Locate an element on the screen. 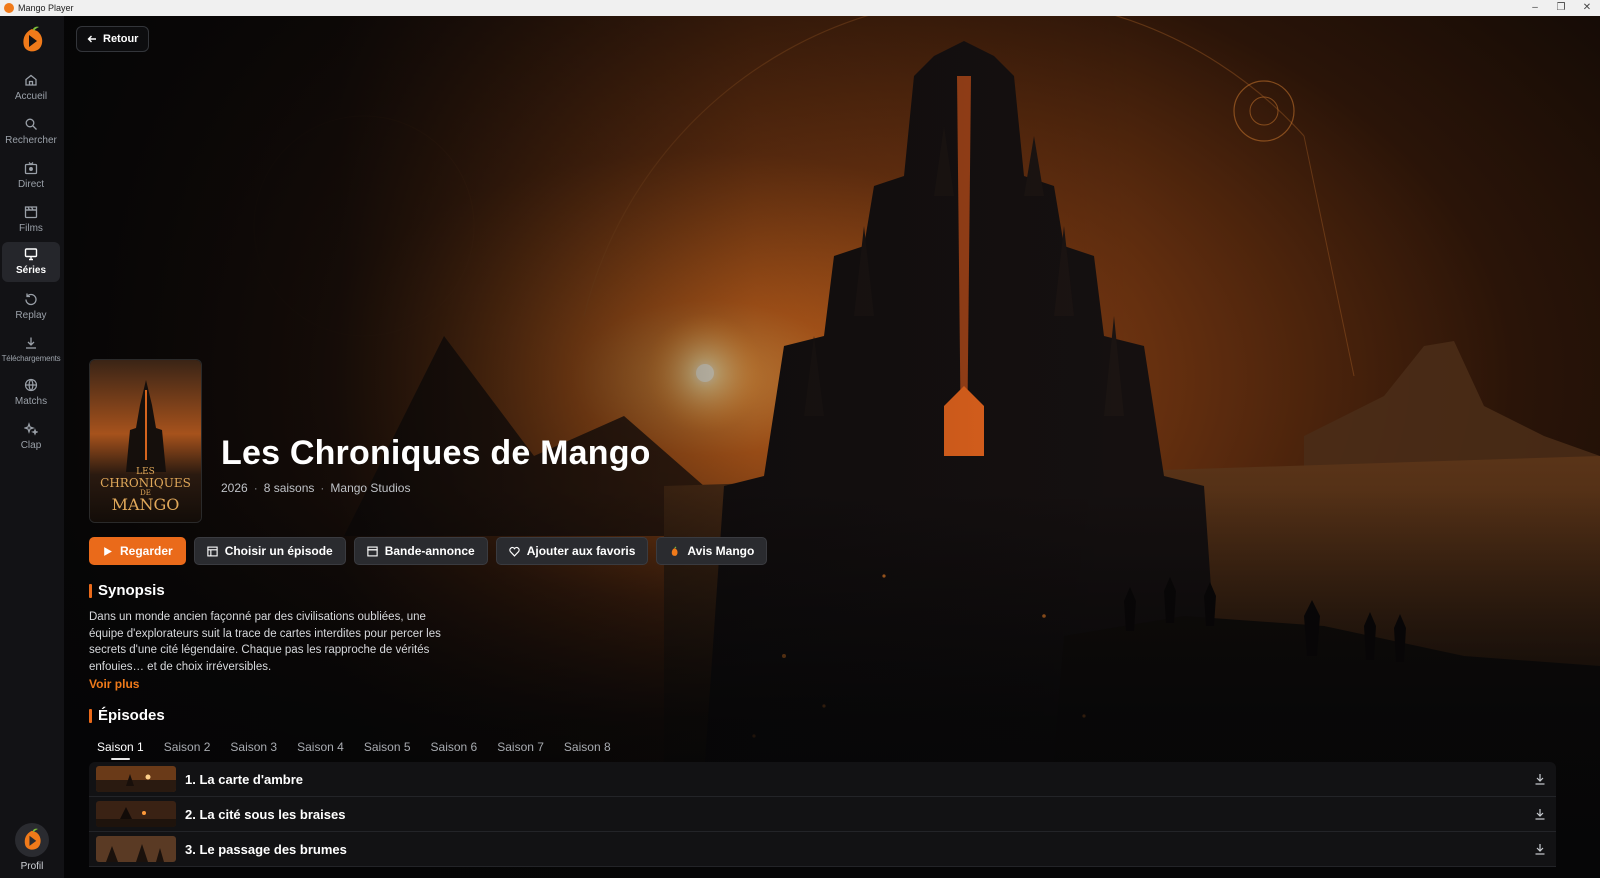 The width and height of the screenshot is (1600, 878). tab-saison-5: Saison 5 is located at coordinates (387, 747).